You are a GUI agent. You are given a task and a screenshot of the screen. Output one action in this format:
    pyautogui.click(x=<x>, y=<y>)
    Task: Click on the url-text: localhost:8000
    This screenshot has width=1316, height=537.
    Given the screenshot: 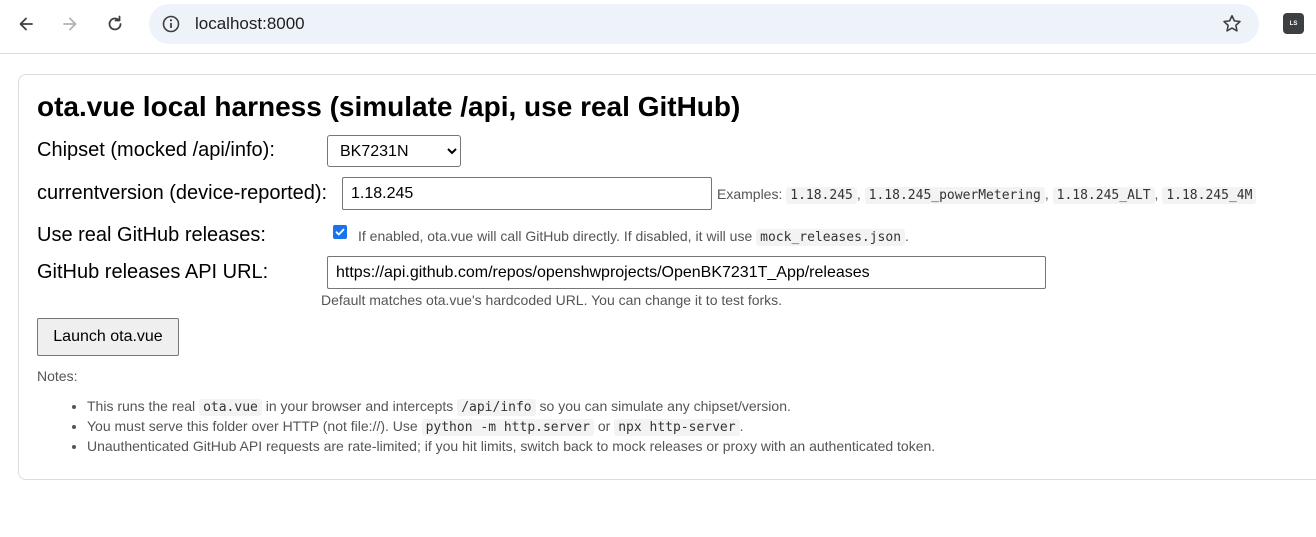 What is the action you would take?
    pyautogui.click(x=250, y=24)
    